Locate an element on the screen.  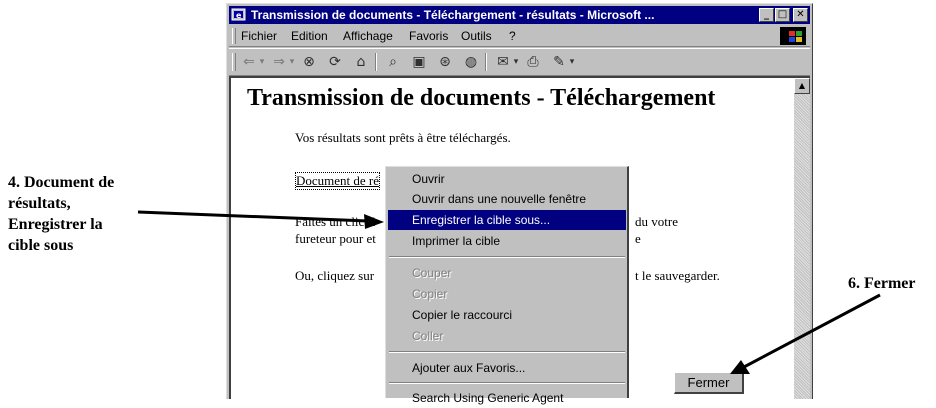
scroll-up-icon: ▲ is located at coordinates (802, 86).